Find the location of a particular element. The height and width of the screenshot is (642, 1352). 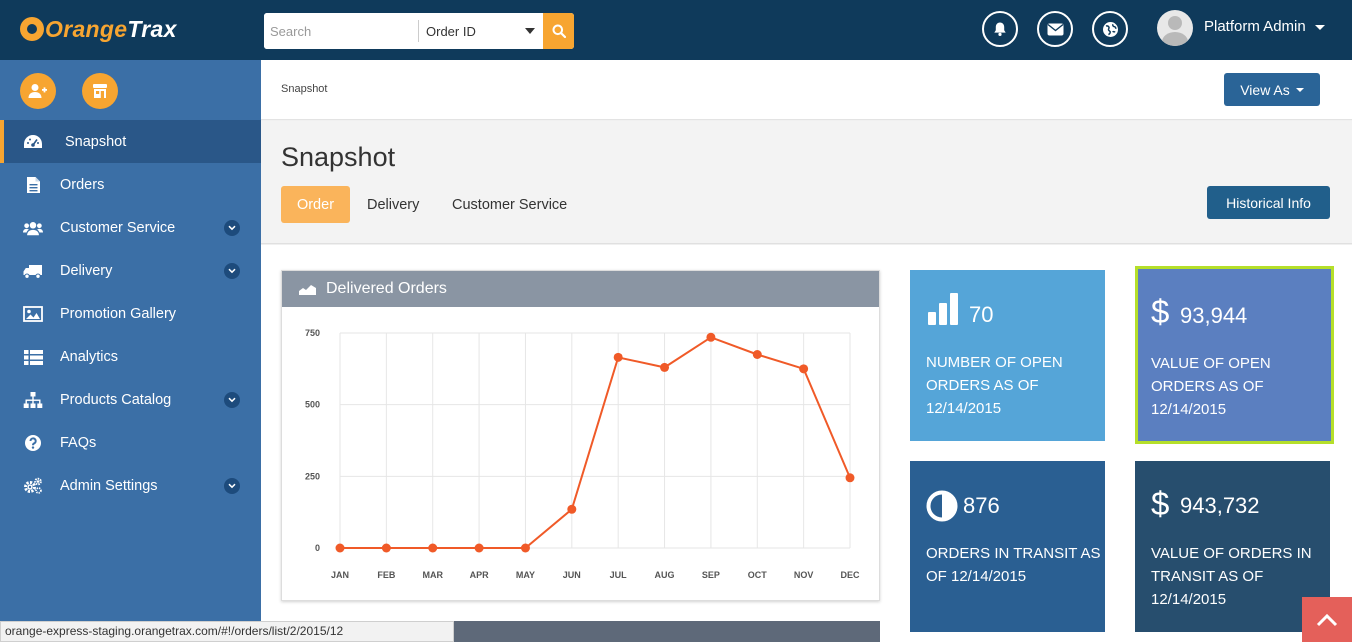

x-tick-label: JAN is located at coordinates (340, 575).